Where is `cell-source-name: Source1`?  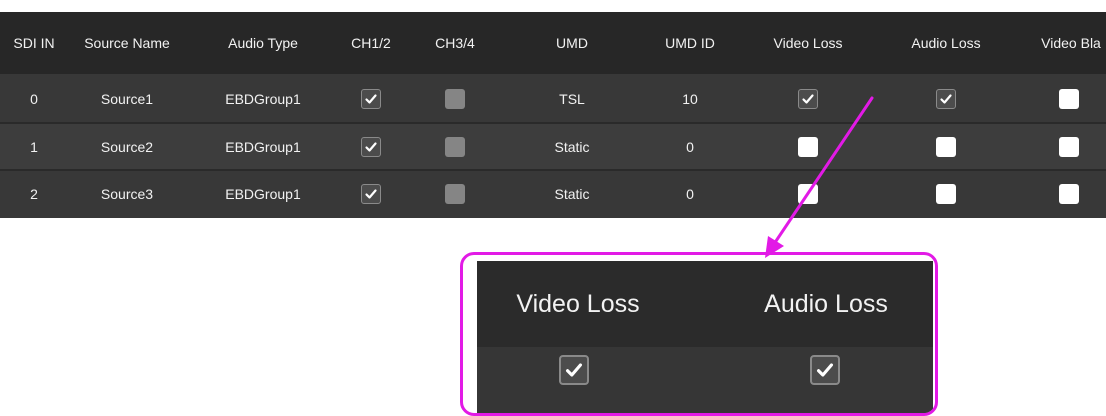 cell-source-name: Source1 is located at coordinates (127, 98).